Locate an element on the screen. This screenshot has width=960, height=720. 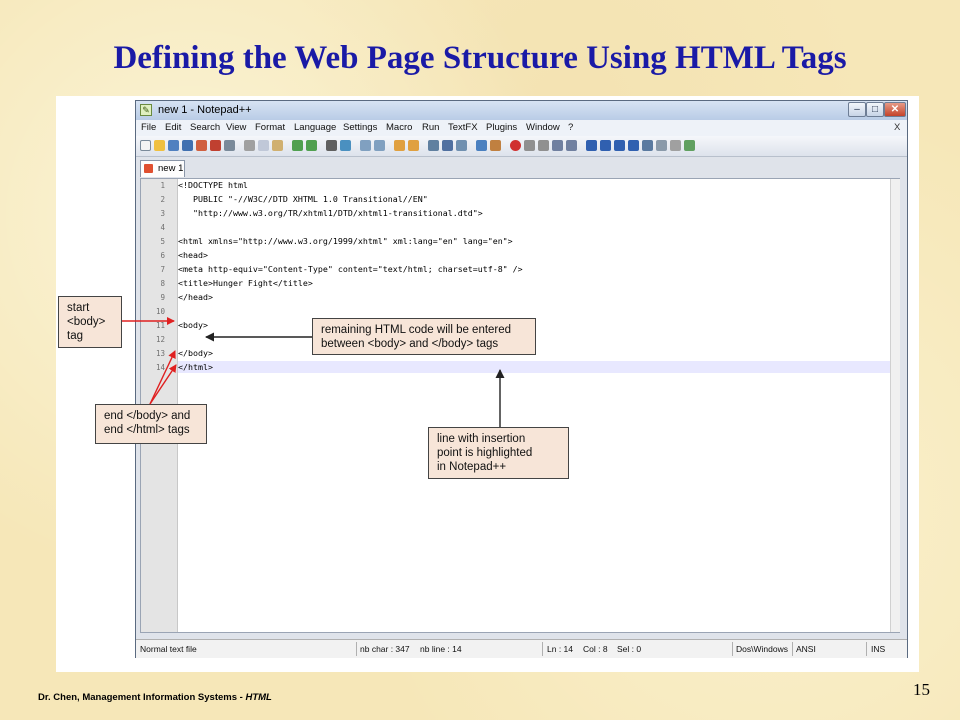
cut-icon is located at coordinates (249, 145).